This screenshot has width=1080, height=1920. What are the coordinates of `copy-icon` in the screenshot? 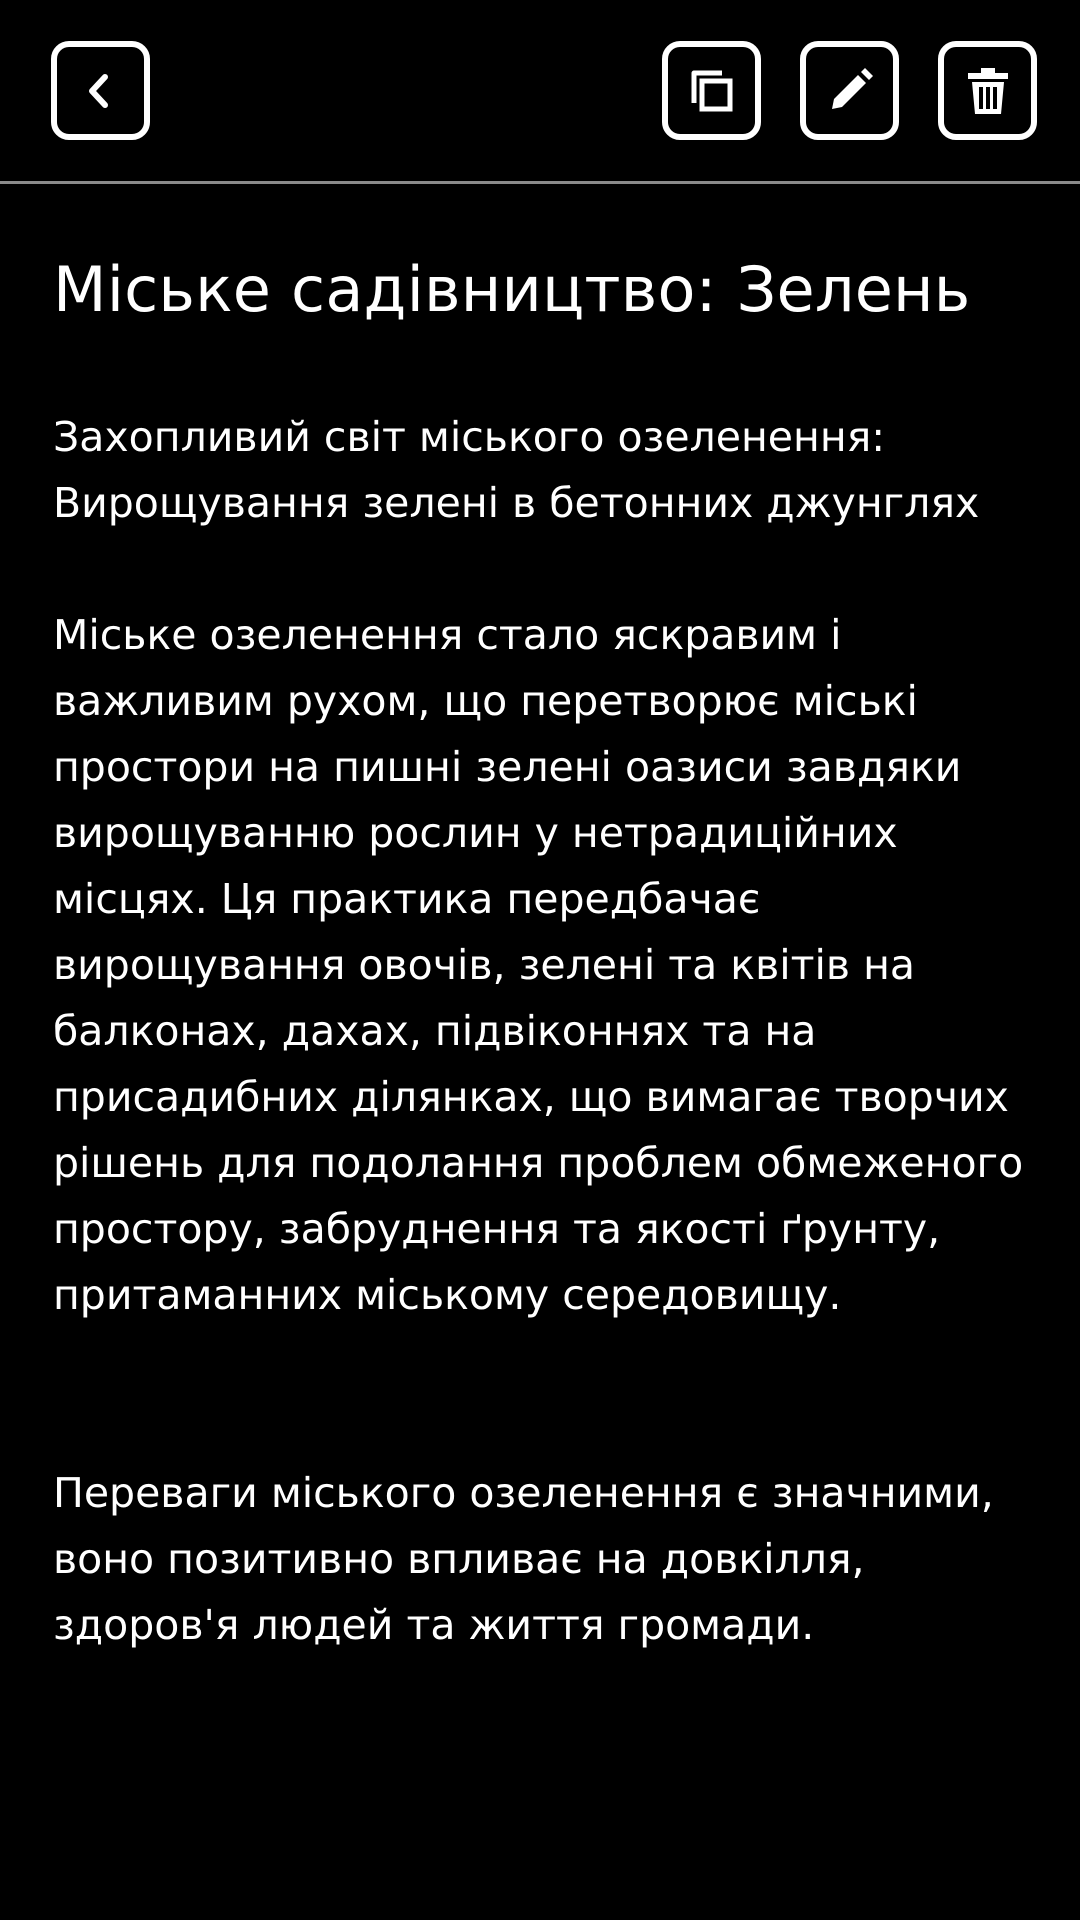 It's located at (711, 90).